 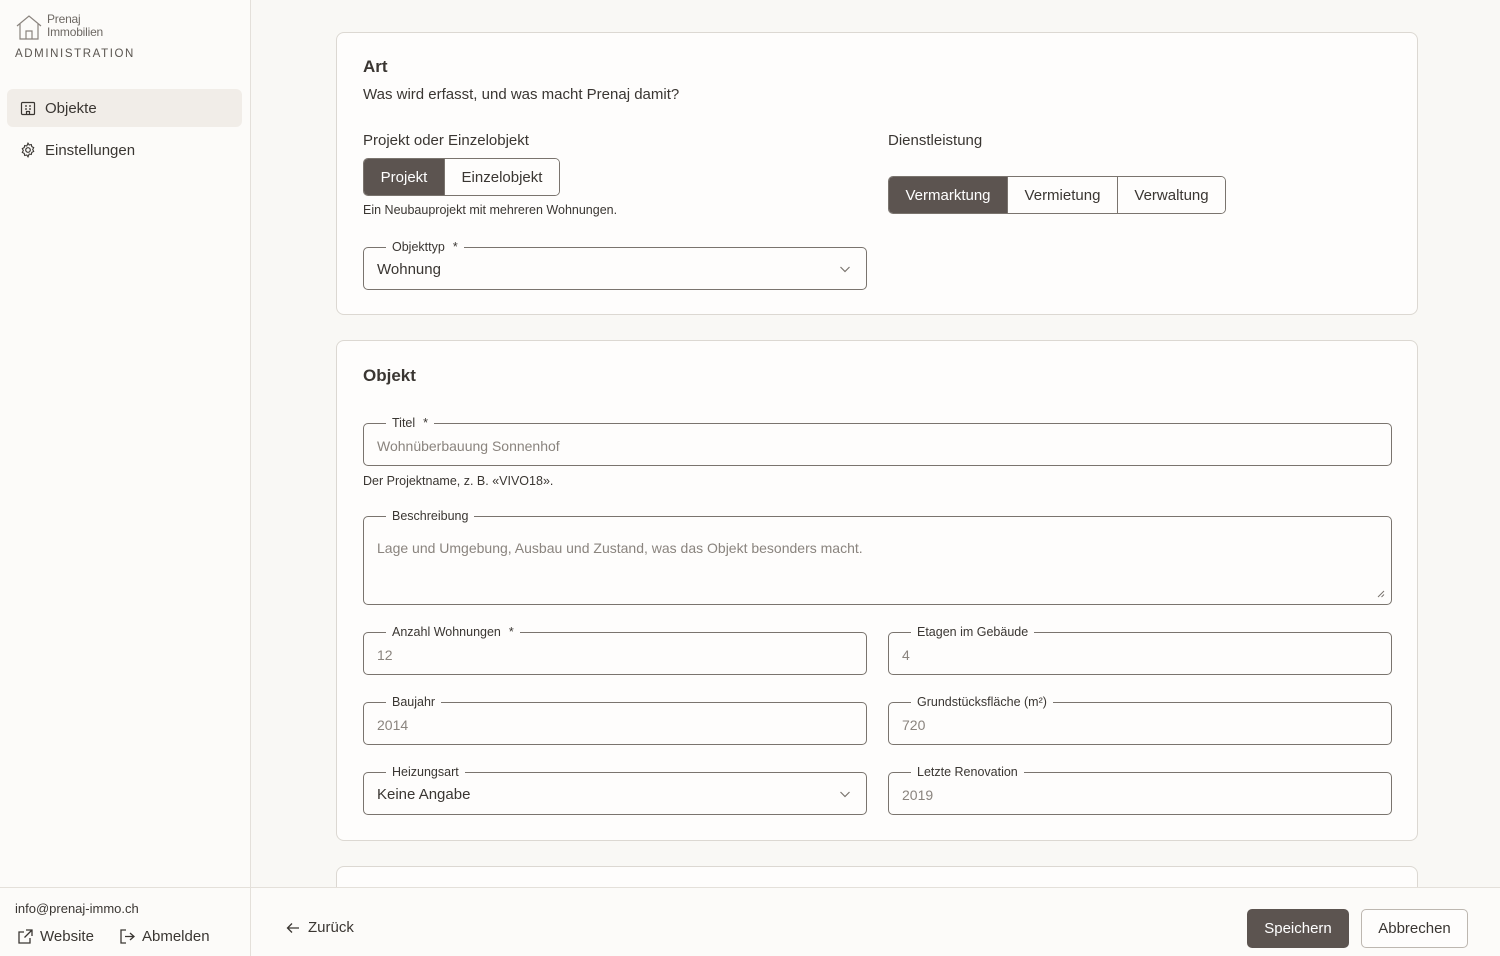 What do you see at coordinates (877, 440) in the screenshot?
I see `titel-input: Titel * Wohnüberbauung Sonnenhof` at bounding box center [877, 440].